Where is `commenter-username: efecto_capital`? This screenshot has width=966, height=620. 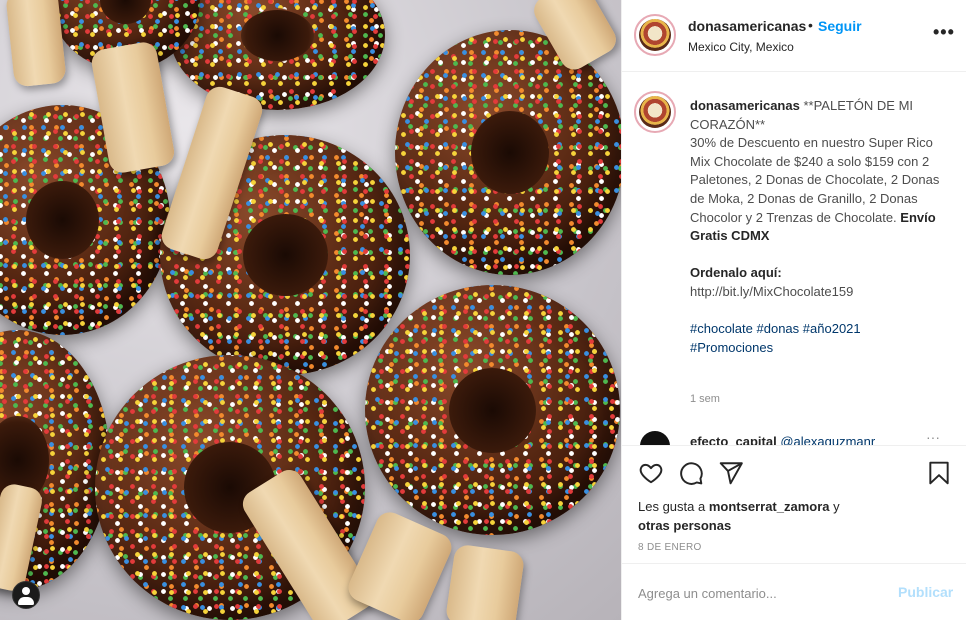
commenter-username: efecto_capital is located at coordinates (733, 439).